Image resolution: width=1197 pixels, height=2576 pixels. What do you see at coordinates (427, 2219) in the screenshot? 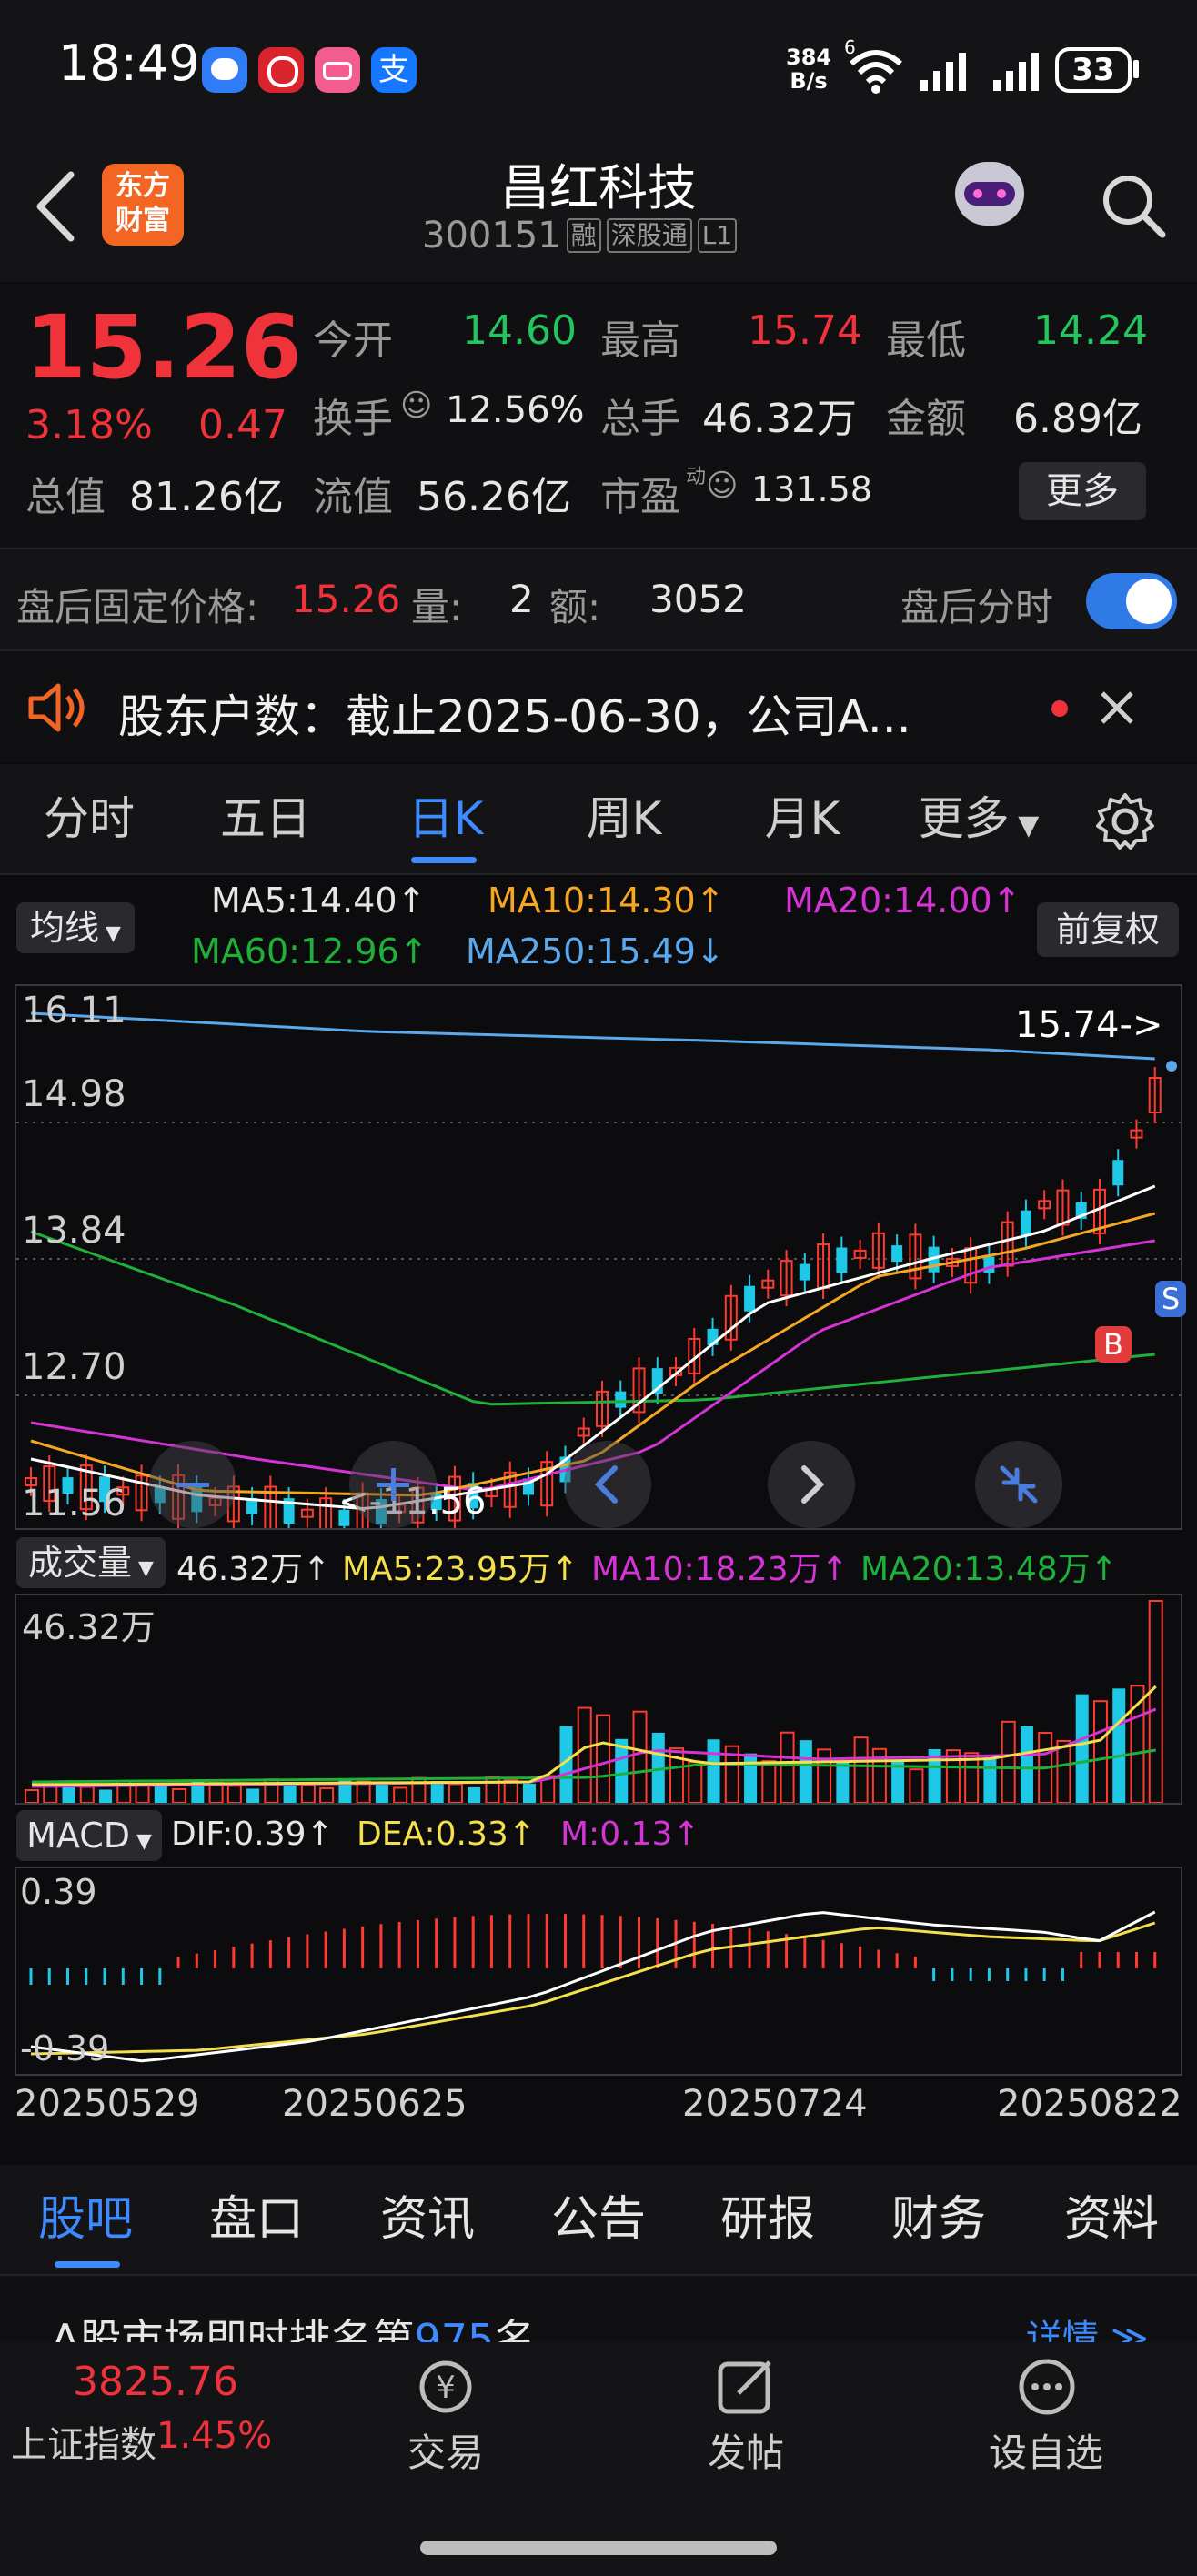
I see `tab-news: 资讯` at bounding box center [427, 2219].